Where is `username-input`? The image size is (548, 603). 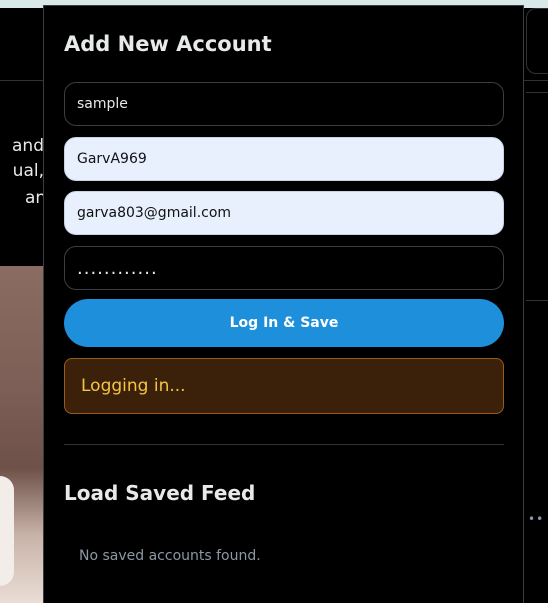 username-input is located at coordinates (284, 159).